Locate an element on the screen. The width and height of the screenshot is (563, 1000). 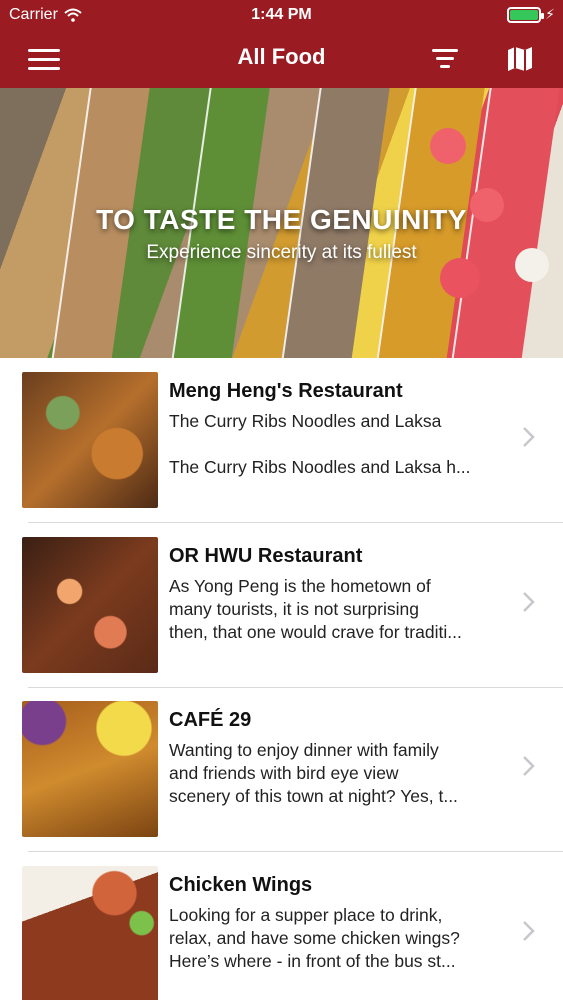
status-bar: Carrier 1:44 PM ⚡ is located at coordinates (281, 15).